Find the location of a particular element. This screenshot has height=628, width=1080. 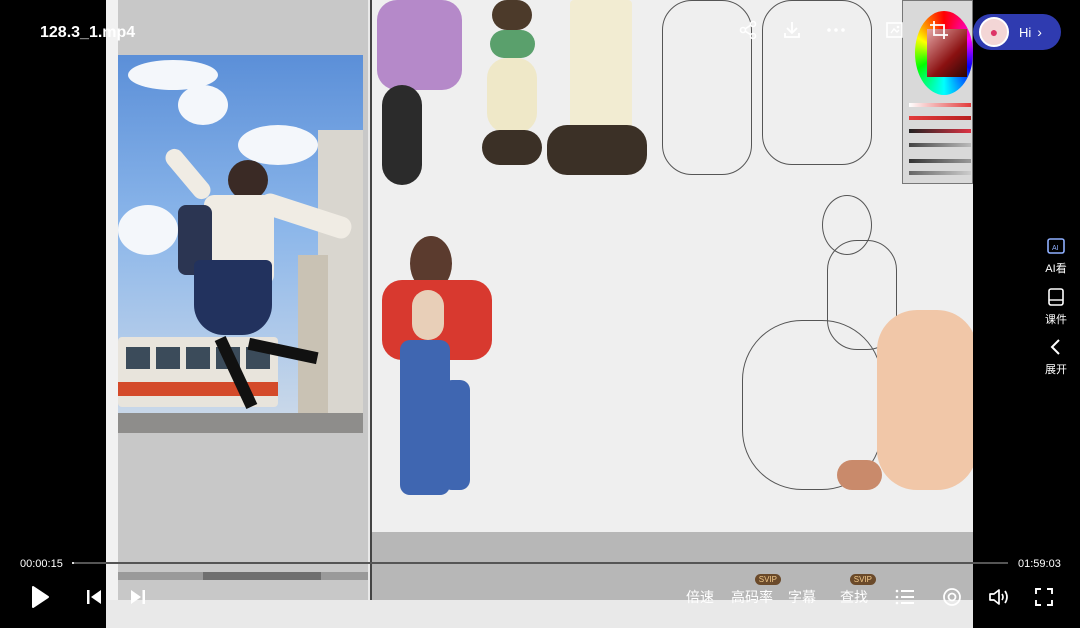

crop-icon is located at coordinates (939, 30).